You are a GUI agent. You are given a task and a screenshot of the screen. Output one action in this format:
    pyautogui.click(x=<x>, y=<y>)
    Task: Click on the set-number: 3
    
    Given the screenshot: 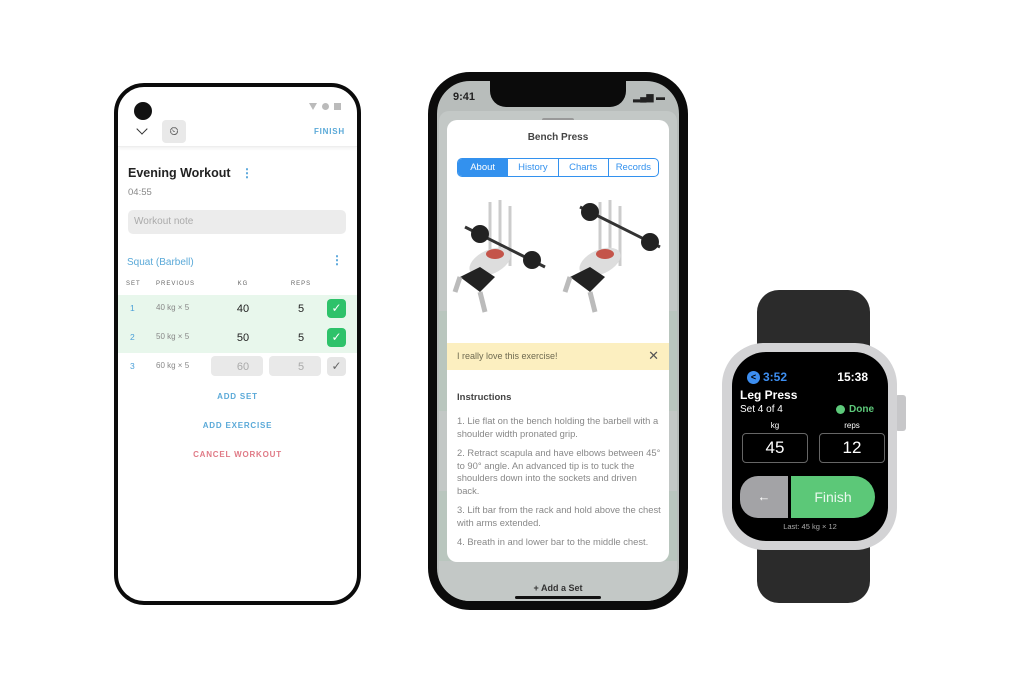 What is the action you would take?
    pyautogui.click(x=132, y=366)
    